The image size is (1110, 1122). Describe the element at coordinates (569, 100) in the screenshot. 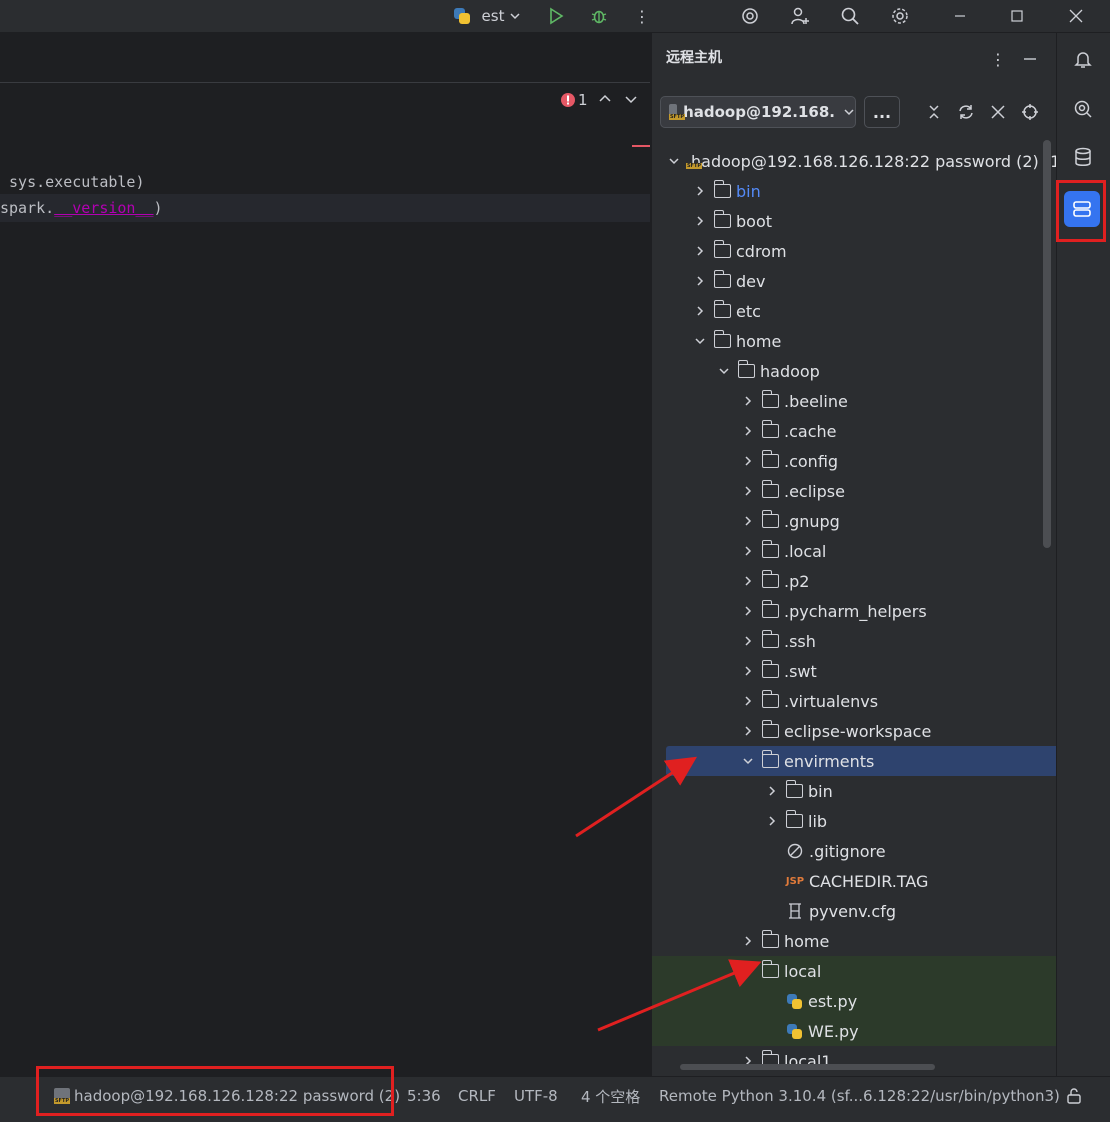

I see `error-icon` at that location.